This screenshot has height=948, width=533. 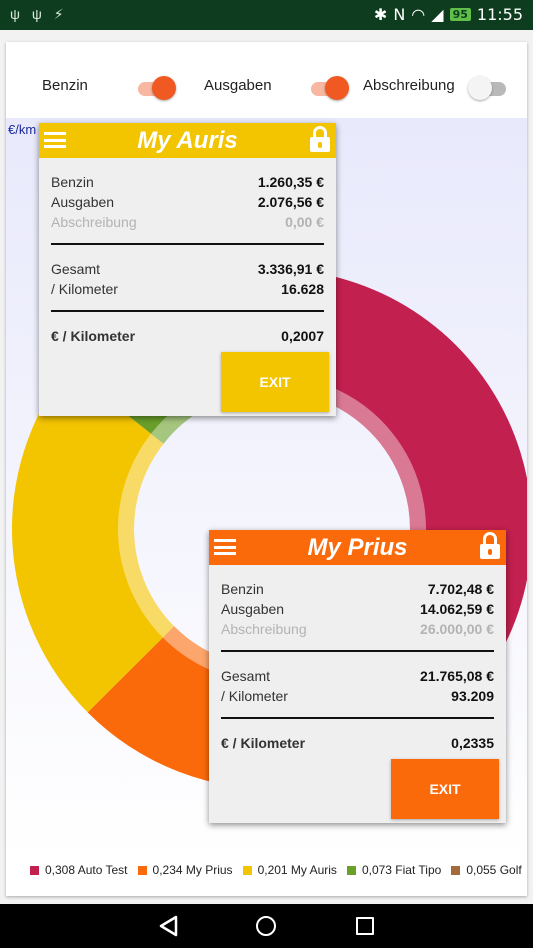 I want to click on lock-icon, so click(x=320, y=140).